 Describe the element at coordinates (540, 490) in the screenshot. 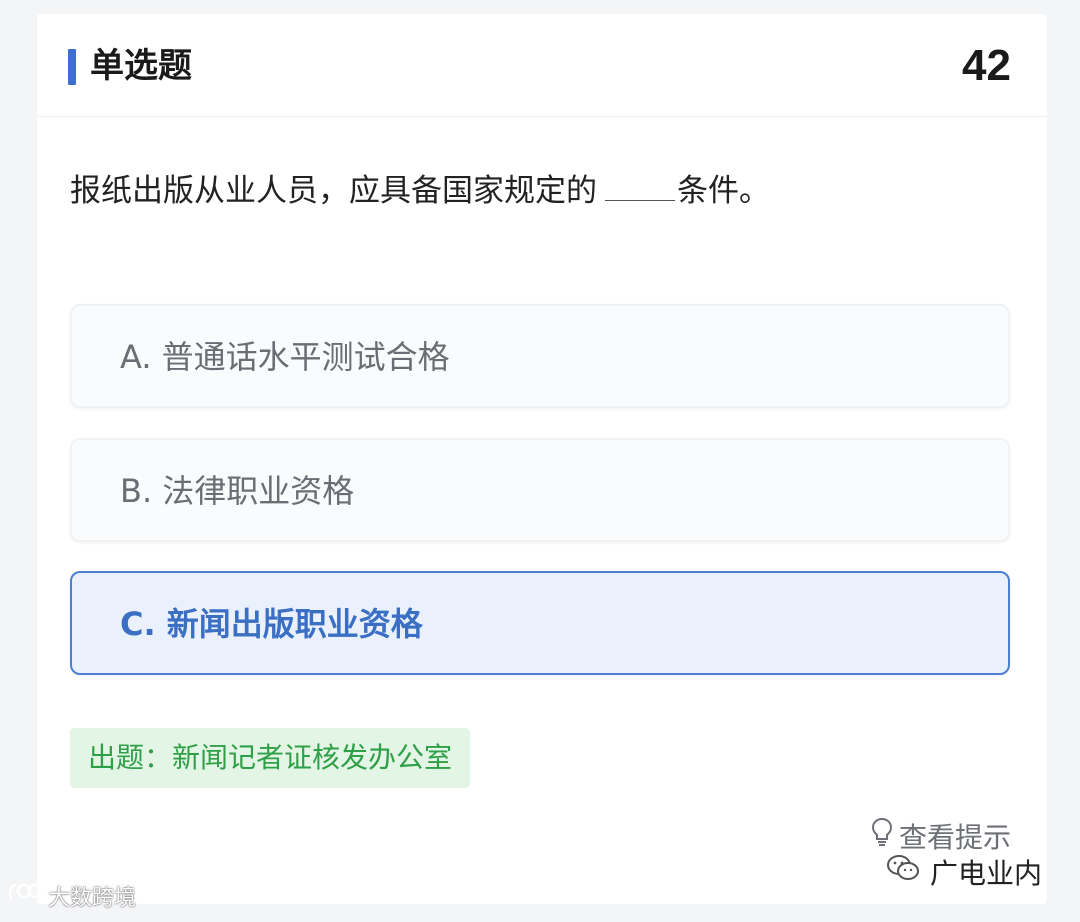

I see `option-b: B. 法律职业资格` at that location.